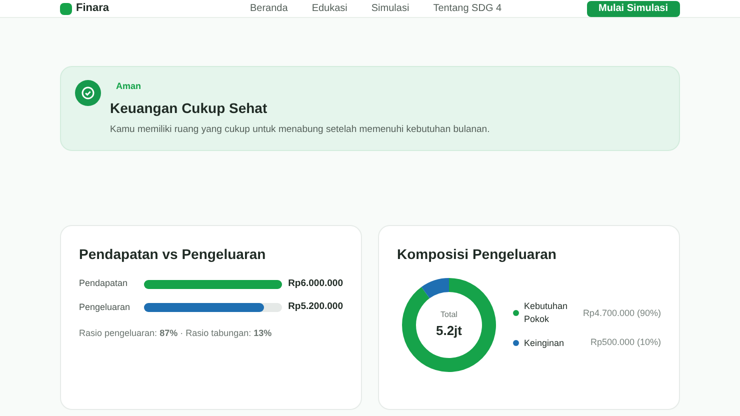 The height and width of the screenshot is (416, 740). Describe the element at coordinates (173, 254) in the screenshot. I see `card-title: Pendapatan vs Pengeluaran` at that location.